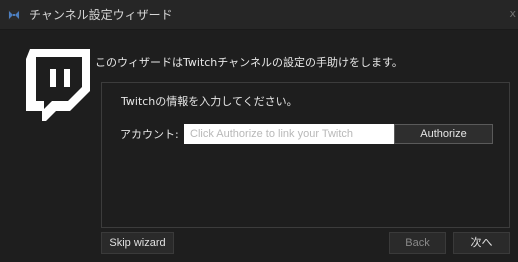  I want to click on window-title: チャンネル設定ウィザード, so click(101, 15).